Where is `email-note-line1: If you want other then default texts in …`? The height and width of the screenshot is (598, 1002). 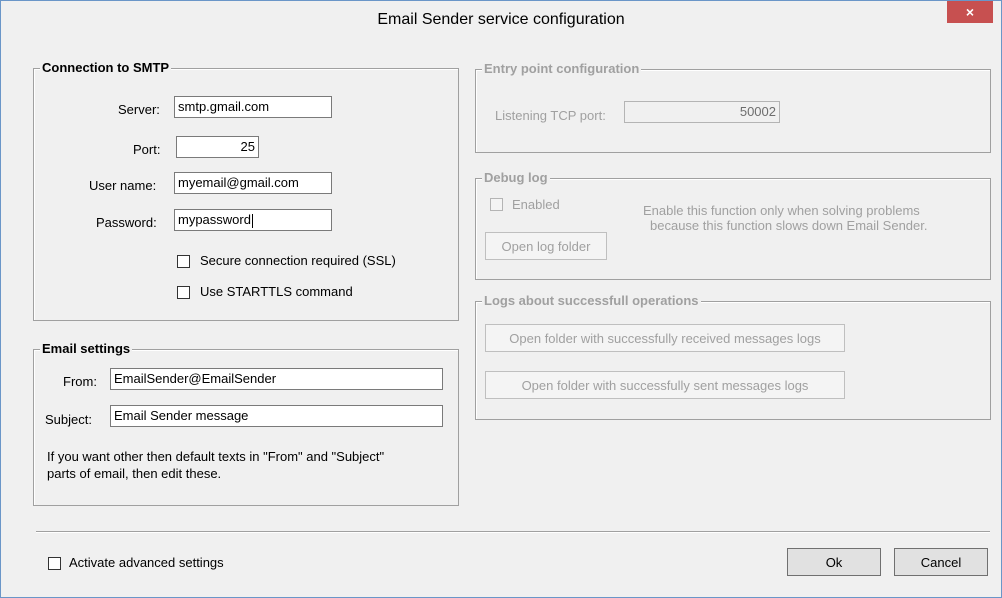
email-note-line1: If you want other then default texts in … is located at coordinates (216, 456).